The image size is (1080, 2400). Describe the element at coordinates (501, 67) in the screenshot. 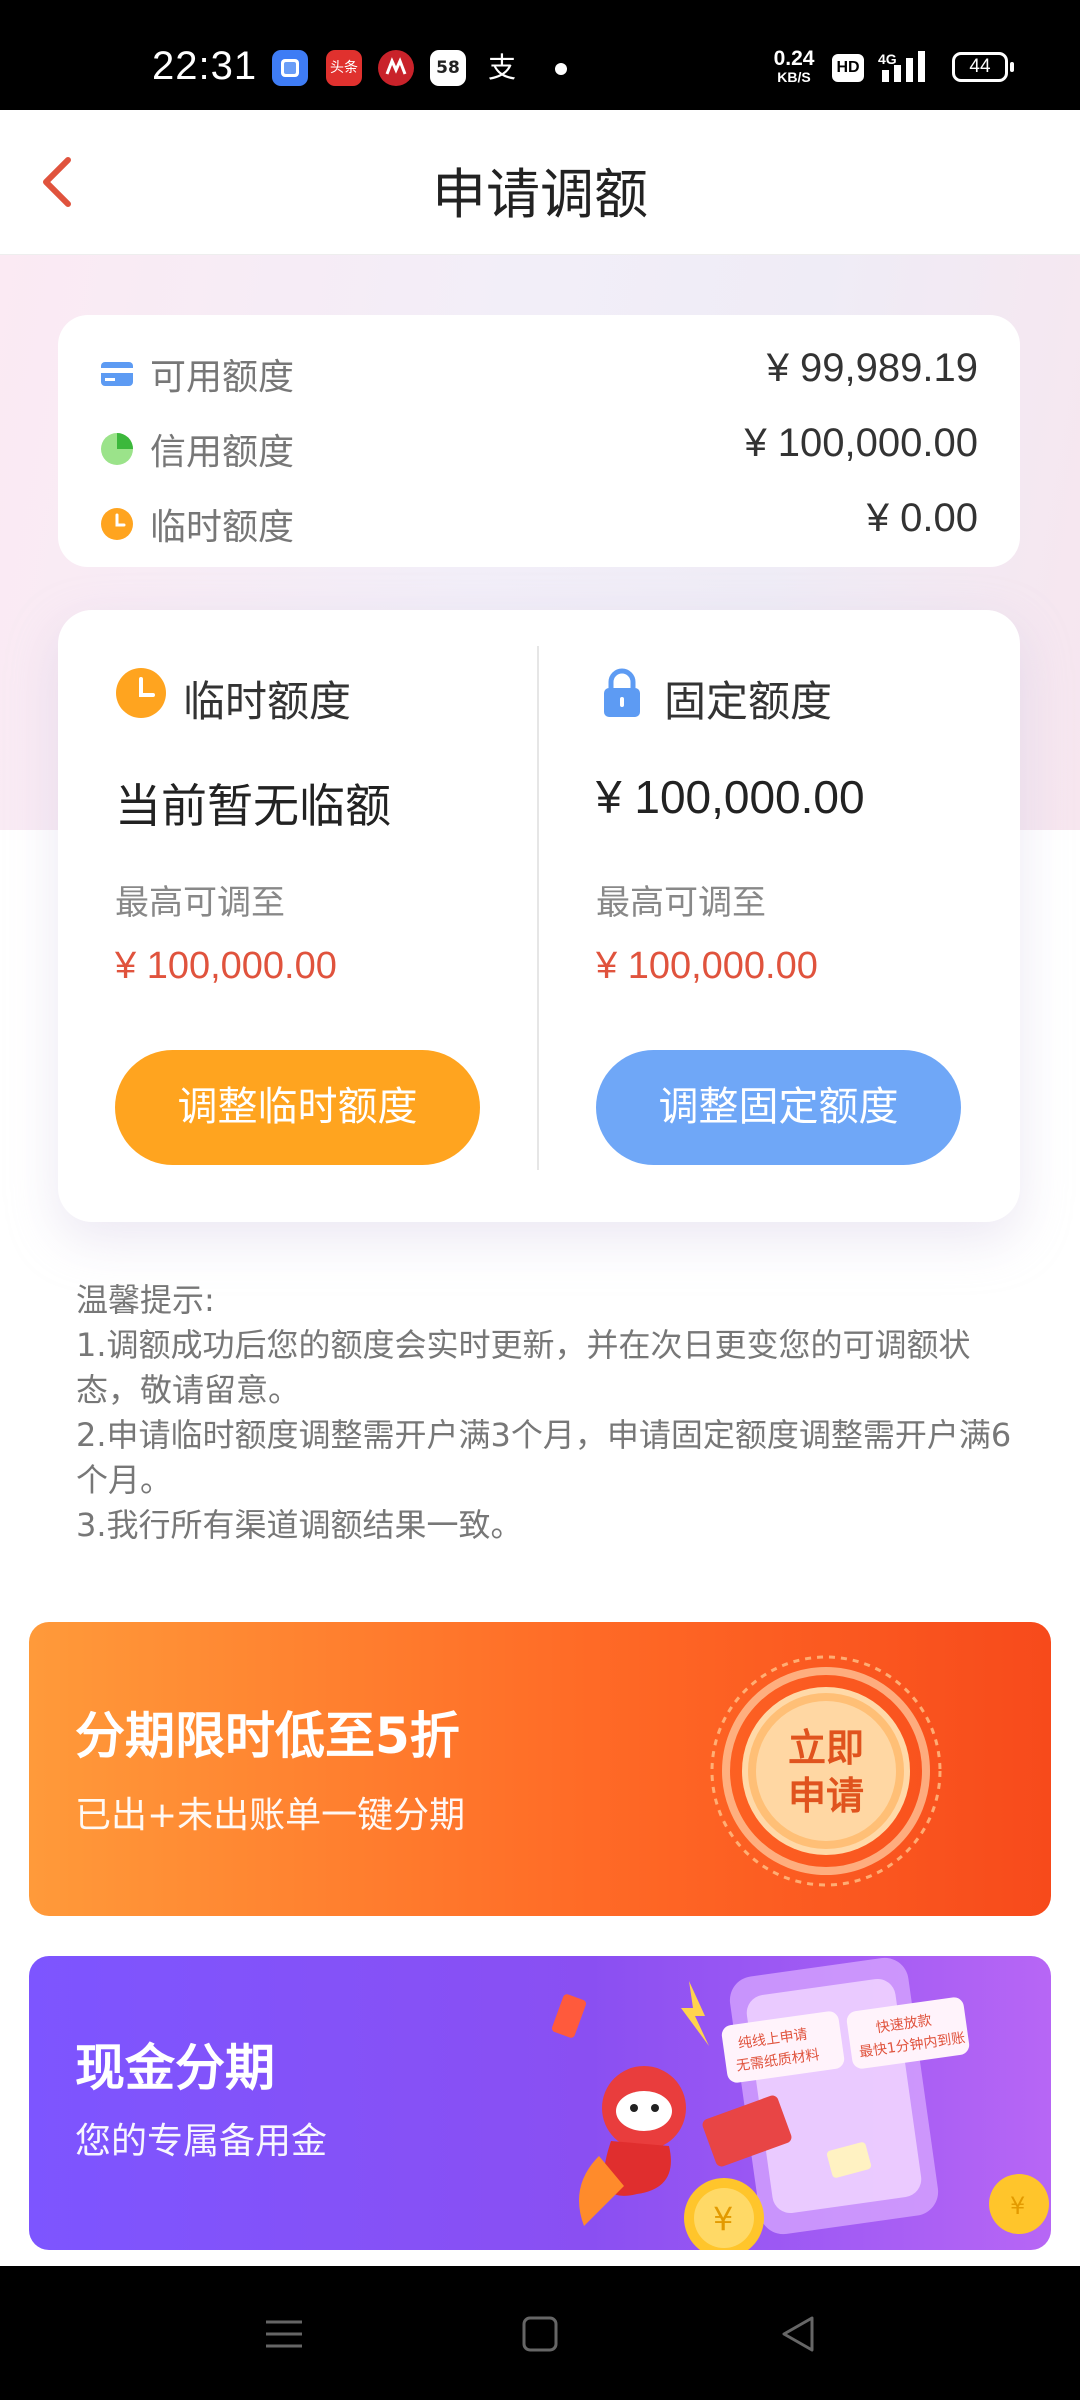

I see `alipay-icon: 支` at that location.